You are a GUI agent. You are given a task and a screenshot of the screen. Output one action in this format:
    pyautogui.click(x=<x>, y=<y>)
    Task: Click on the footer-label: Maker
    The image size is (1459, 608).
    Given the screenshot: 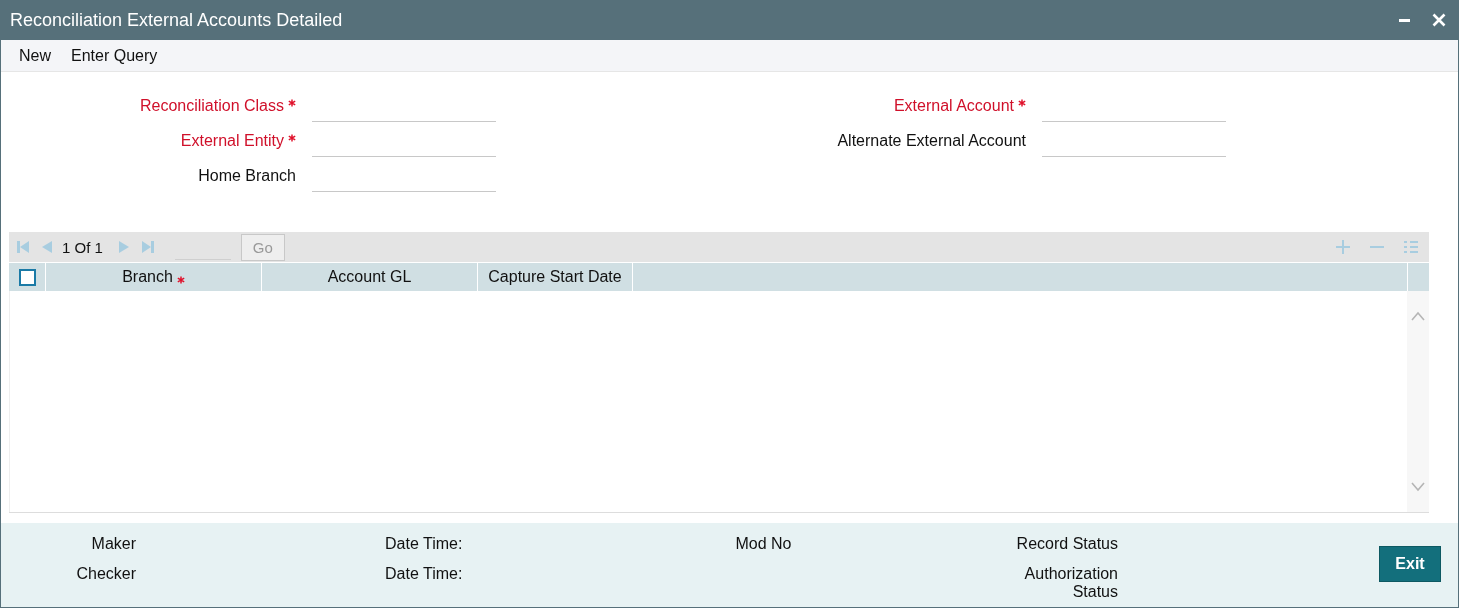 What is the action you would take?
    pyautogui.click(x=113, y=544)
    